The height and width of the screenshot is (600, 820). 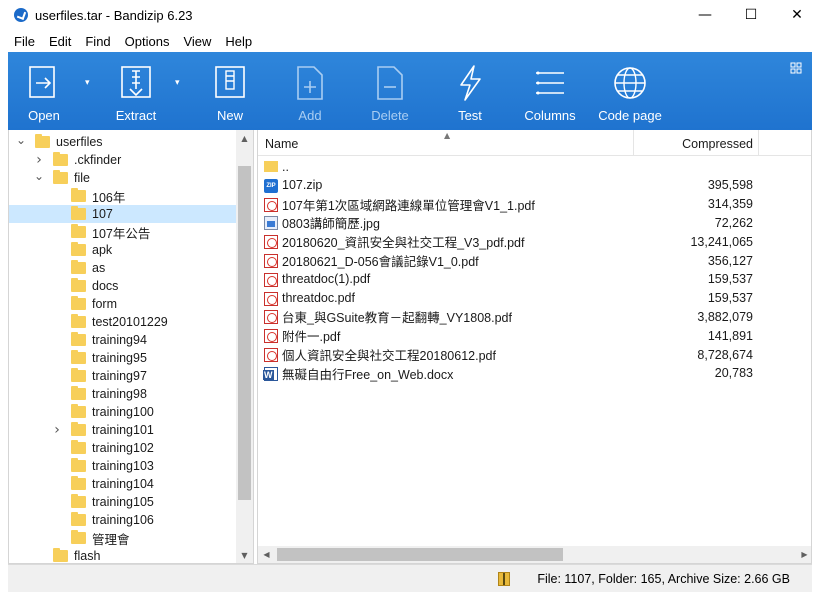 I want to click on tree-item: training106, so click(x=123, y=520).